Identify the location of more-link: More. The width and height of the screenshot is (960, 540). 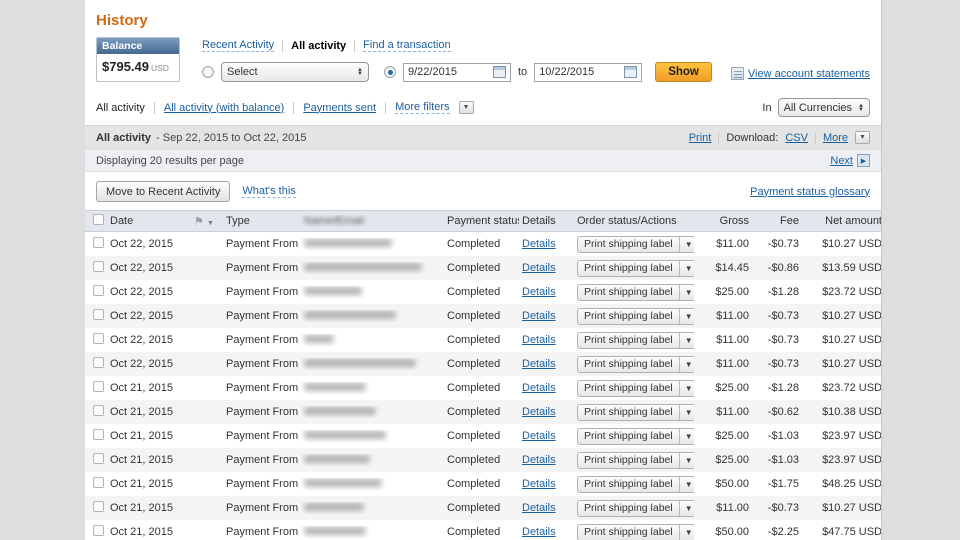
(835, 138).